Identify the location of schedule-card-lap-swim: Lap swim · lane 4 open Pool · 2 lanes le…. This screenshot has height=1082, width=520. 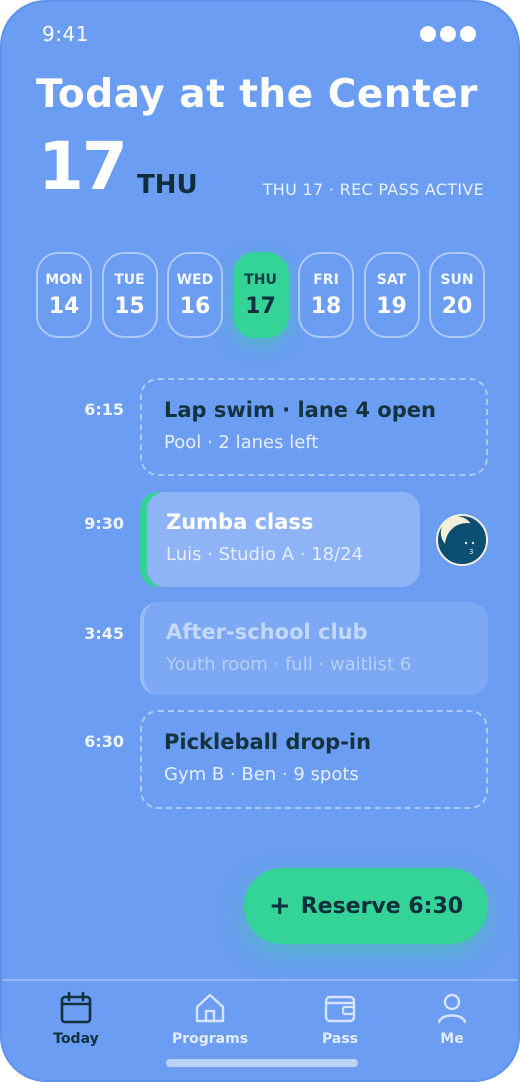
(314, 427).